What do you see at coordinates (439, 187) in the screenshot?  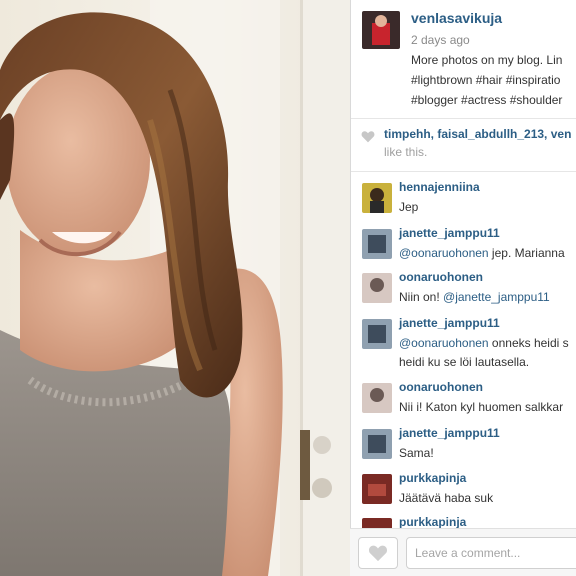 I see `commenter-username: hennajenniina` at bounding box center [439, 187].